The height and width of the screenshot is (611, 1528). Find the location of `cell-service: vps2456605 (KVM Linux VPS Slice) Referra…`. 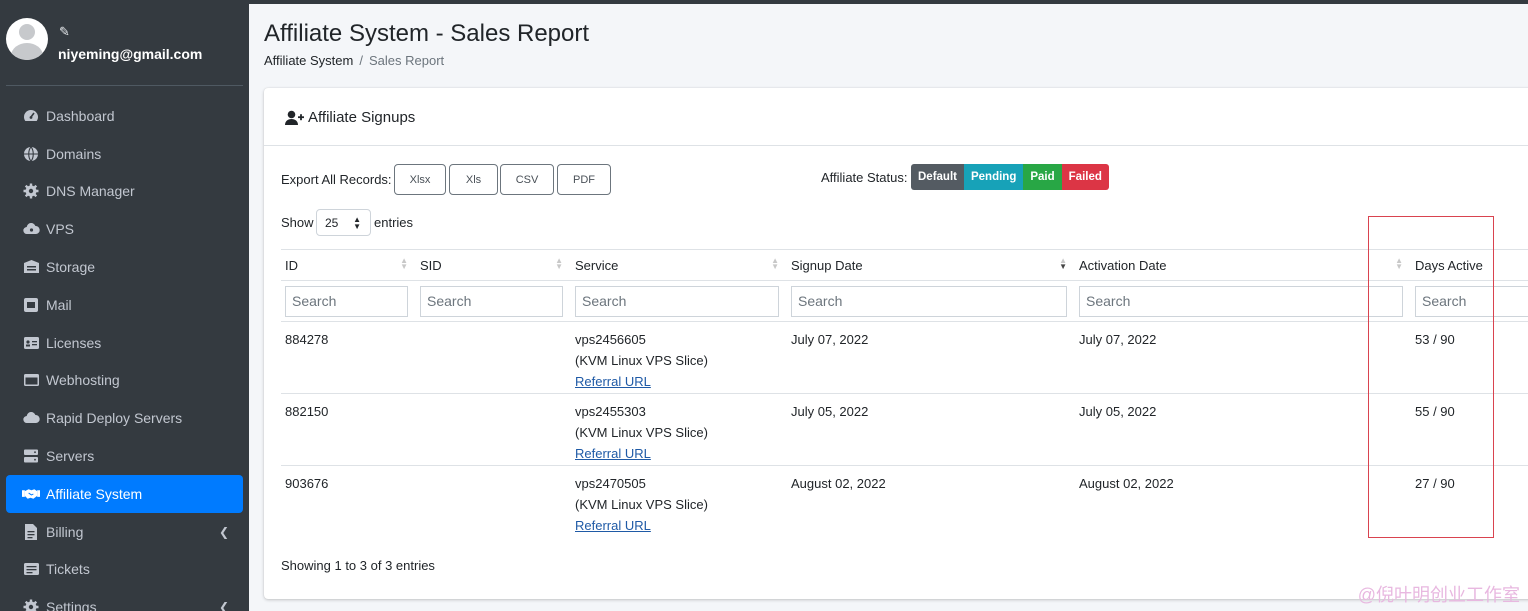

cell-service: vps2456605 (KVM Linux VPS Slice) Referra… is located at coordinates (679, 357).